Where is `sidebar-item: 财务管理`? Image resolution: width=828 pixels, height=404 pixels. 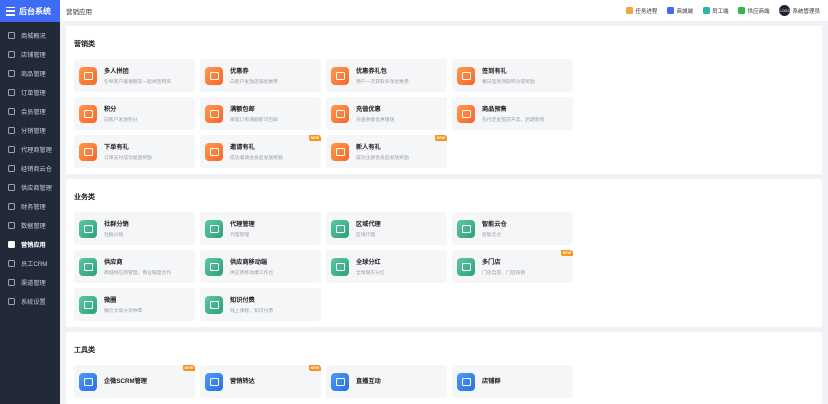 sidebar-item: 财务管理 is located at coordinates (30, 206).